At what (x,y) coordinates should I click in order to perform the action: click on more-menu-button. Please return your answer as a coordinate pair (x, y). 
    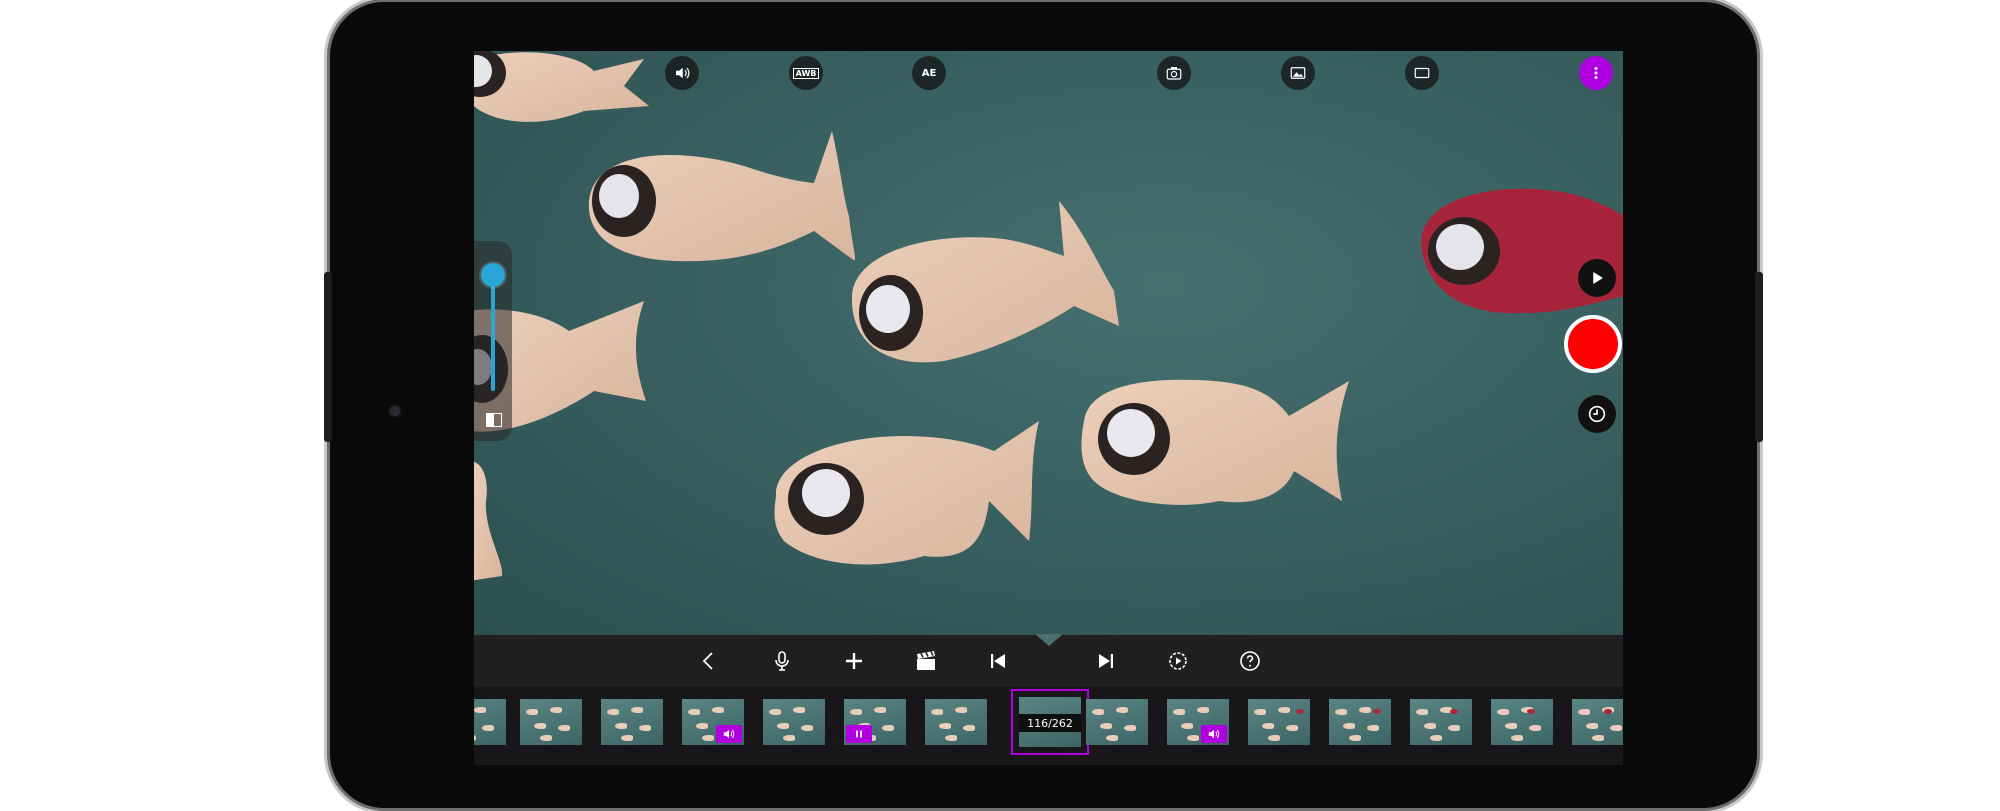
    Looking at the image, I should click on (1596, 73).